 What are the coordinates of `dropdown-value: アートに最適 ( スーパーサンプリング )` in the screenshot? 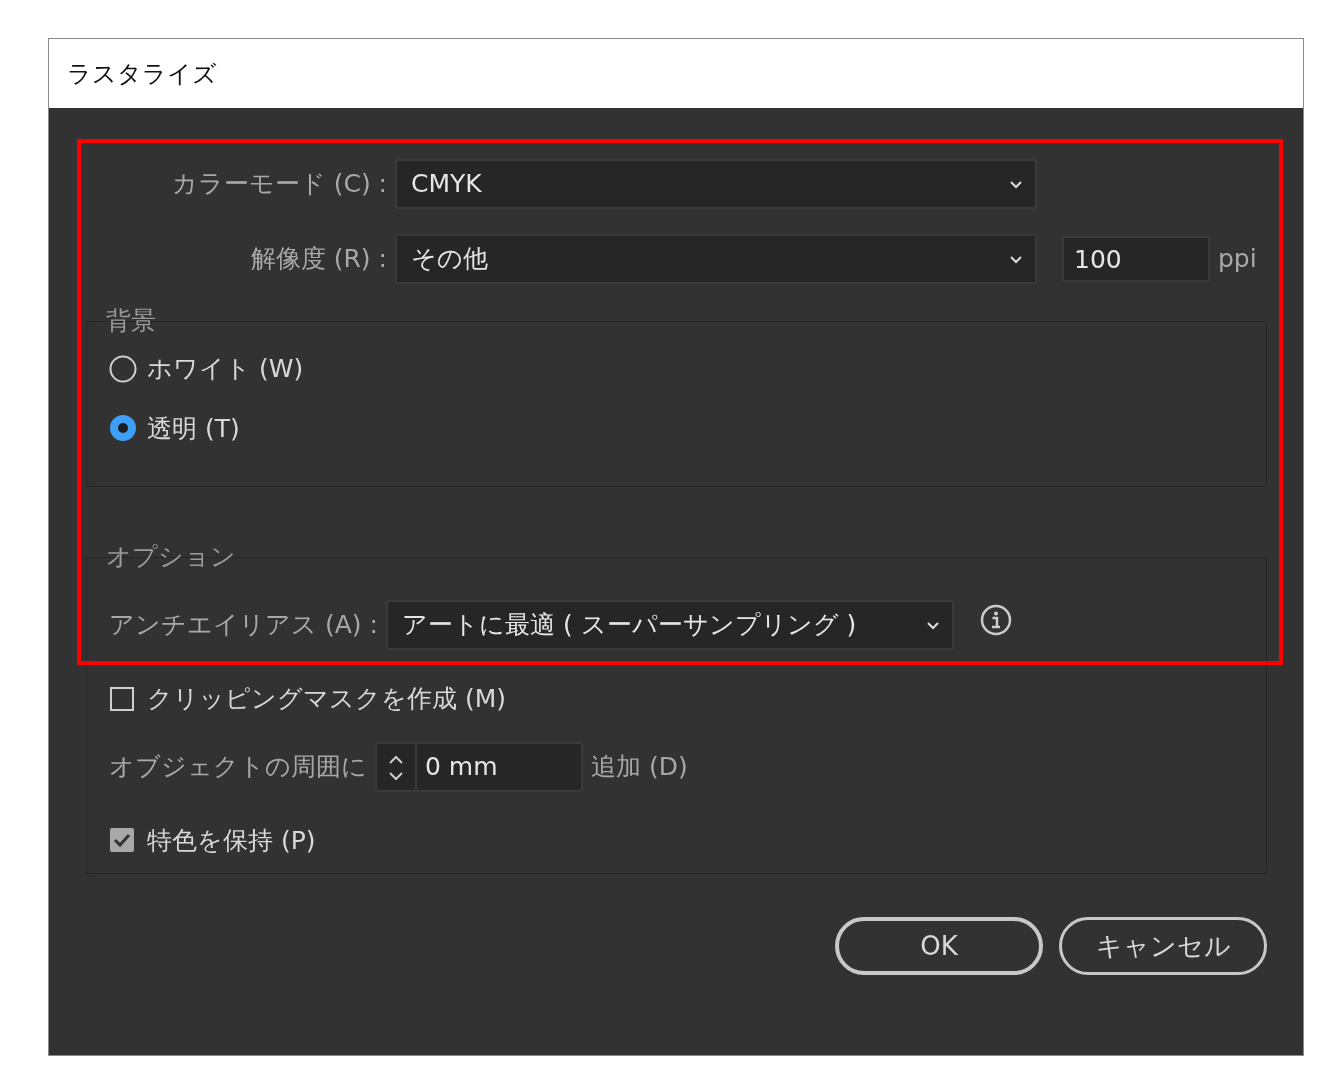 It's located at (629, 625).